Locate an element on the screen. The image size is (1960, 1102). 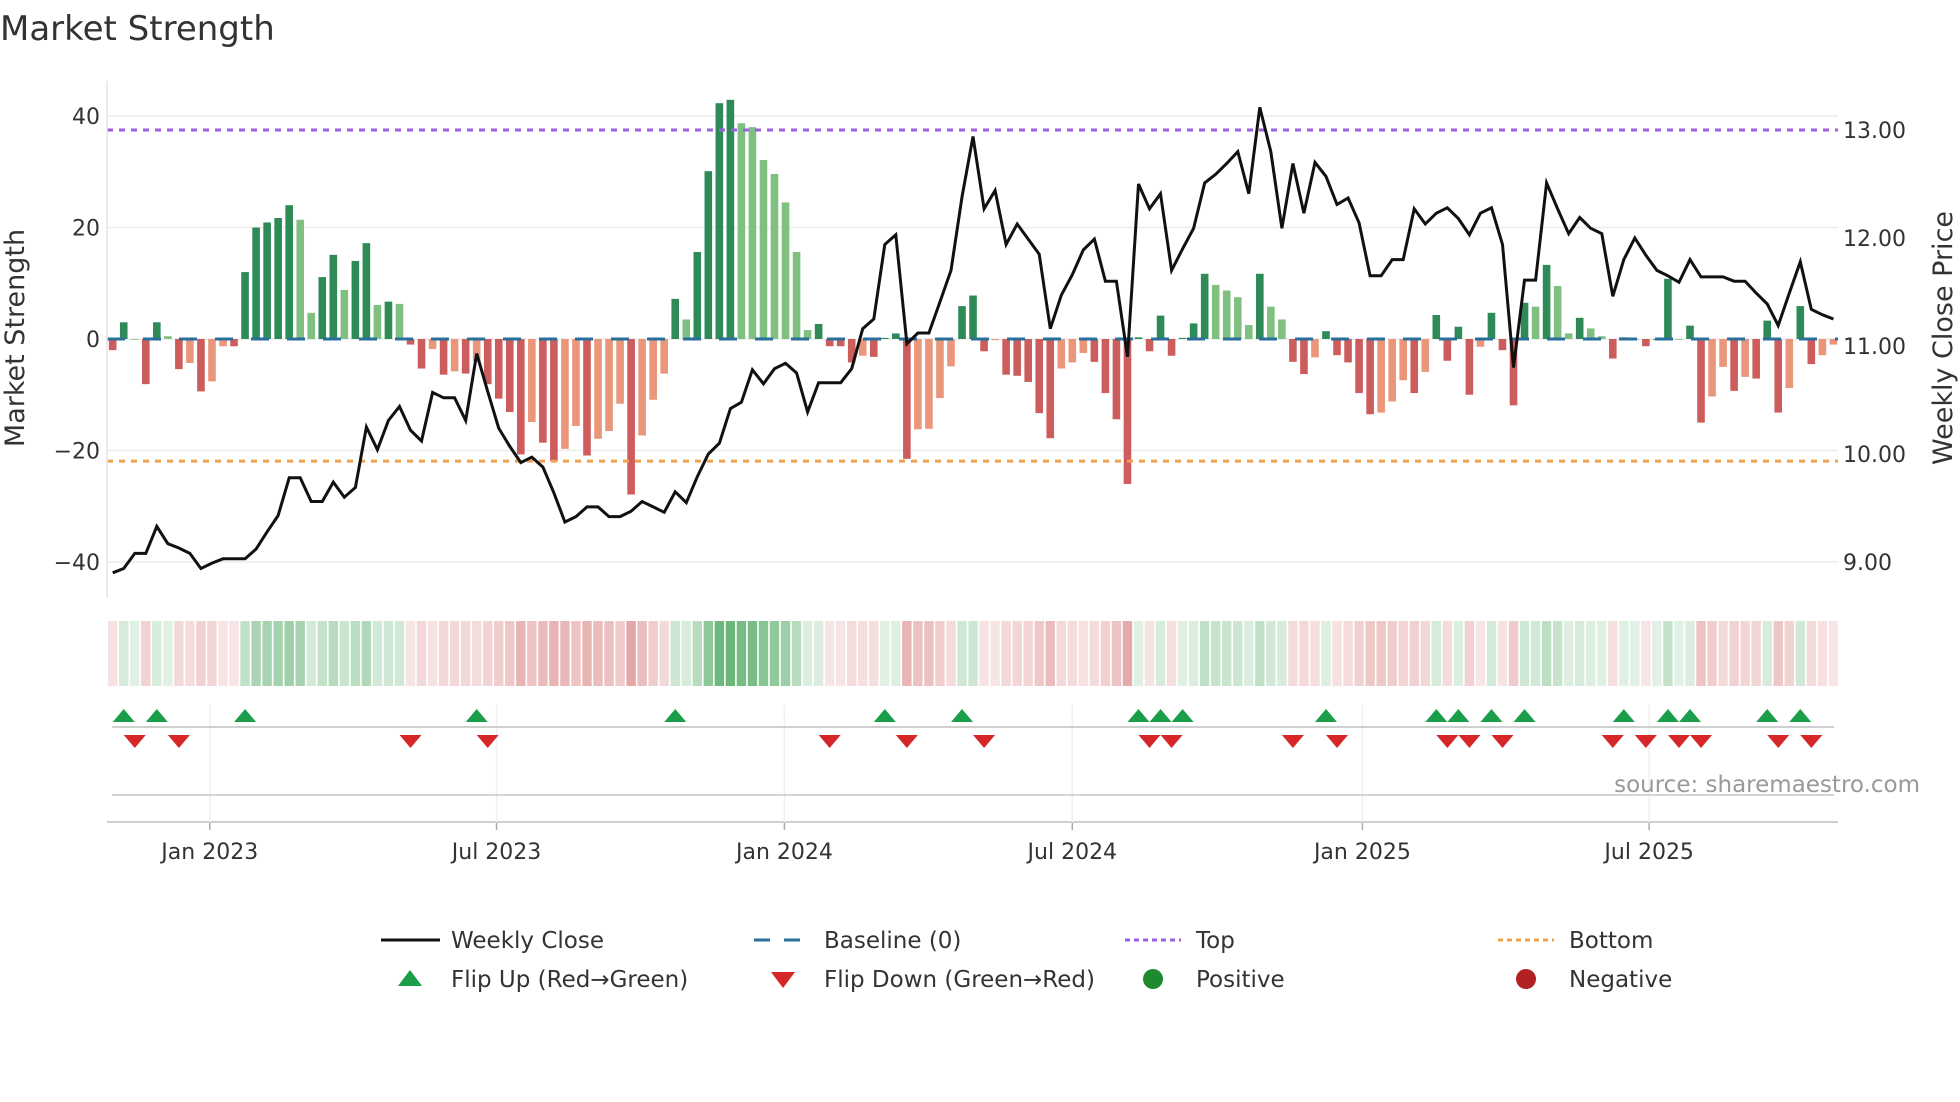
y2-tick-label: 11.00 is located at coordinates (1874, 347).